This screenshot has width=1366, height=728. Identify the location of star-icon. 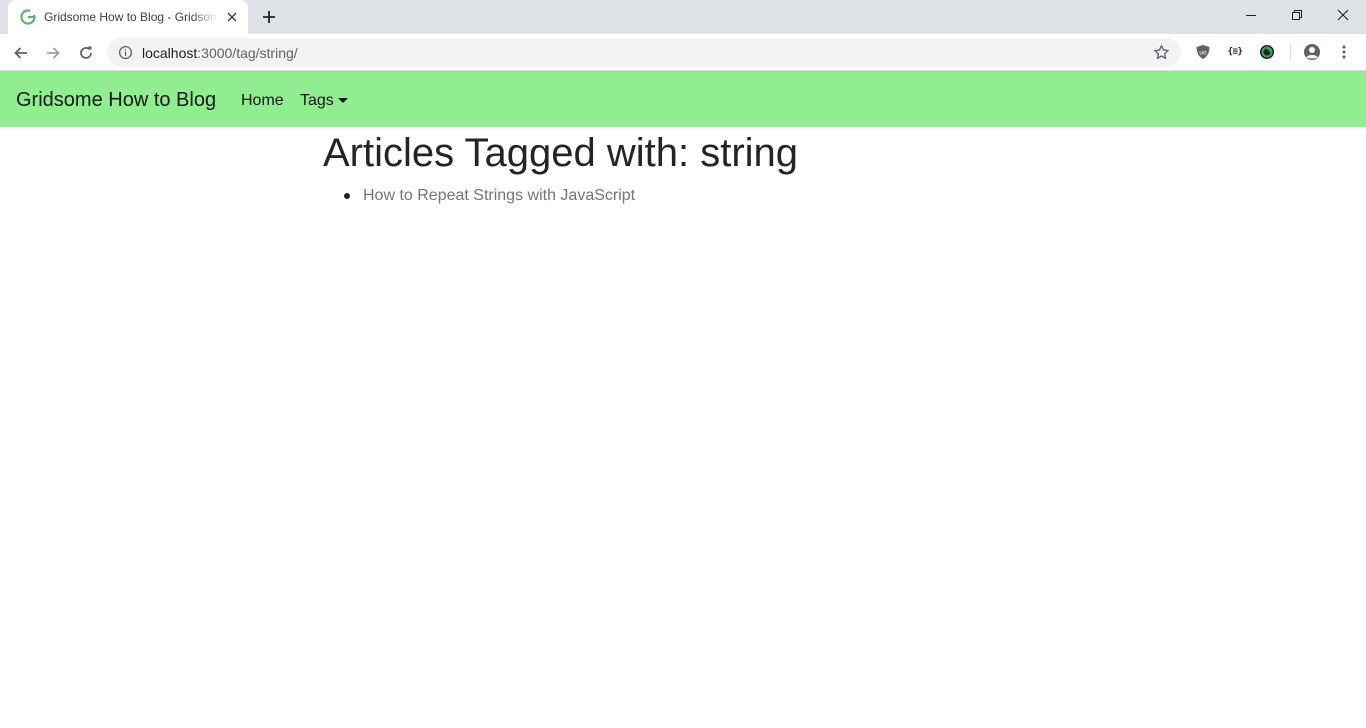
(1161, 52).